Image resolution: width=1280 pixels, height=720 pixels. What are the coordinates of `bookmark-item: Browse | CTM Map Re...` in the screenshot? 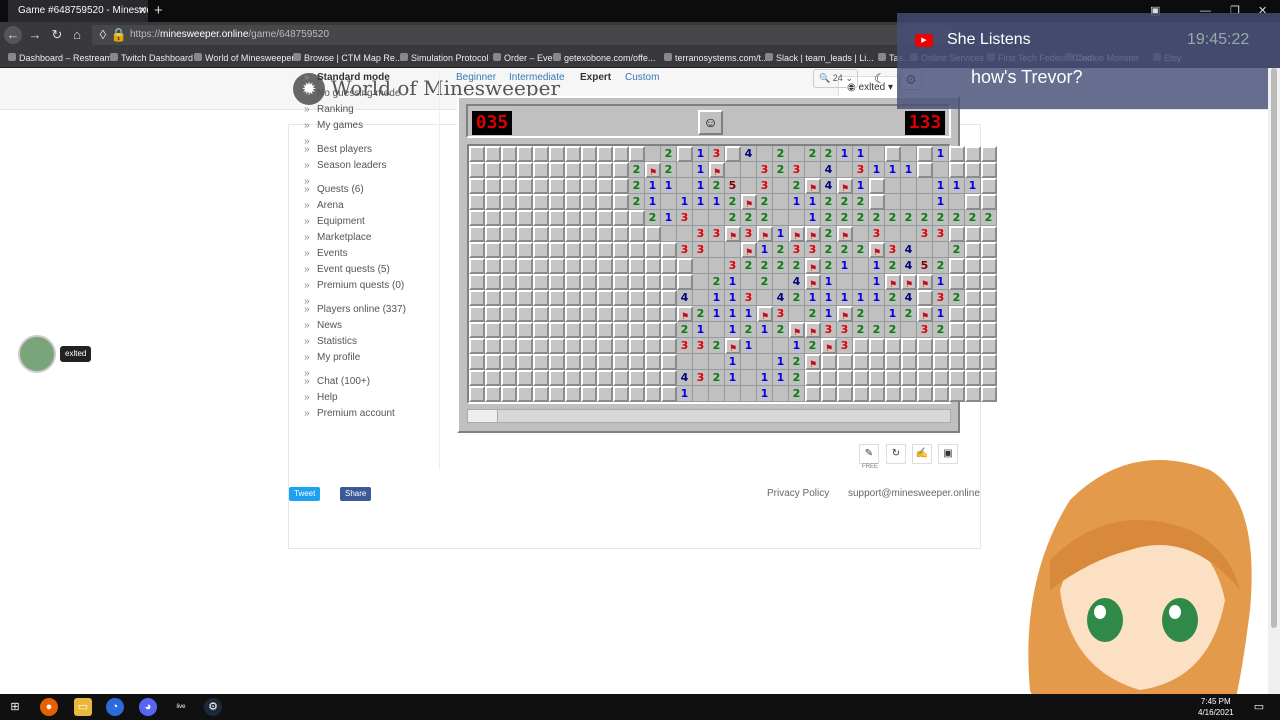 It's located at (347, 58).